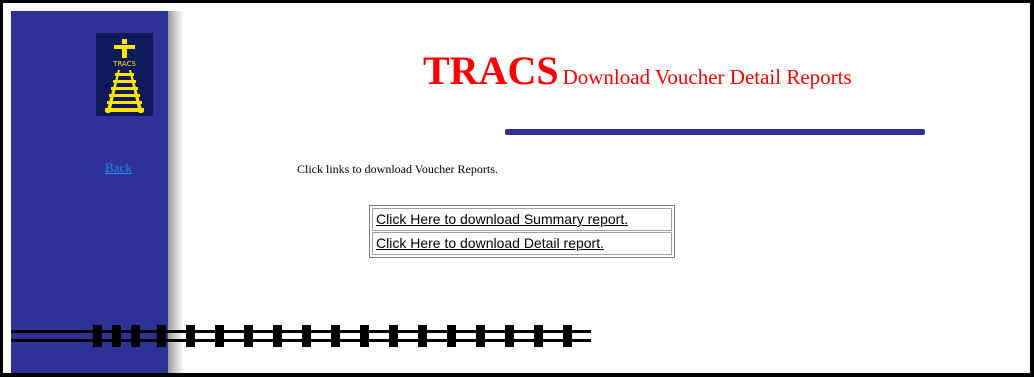  I want to click on back-link: Back, so click(118, 168).